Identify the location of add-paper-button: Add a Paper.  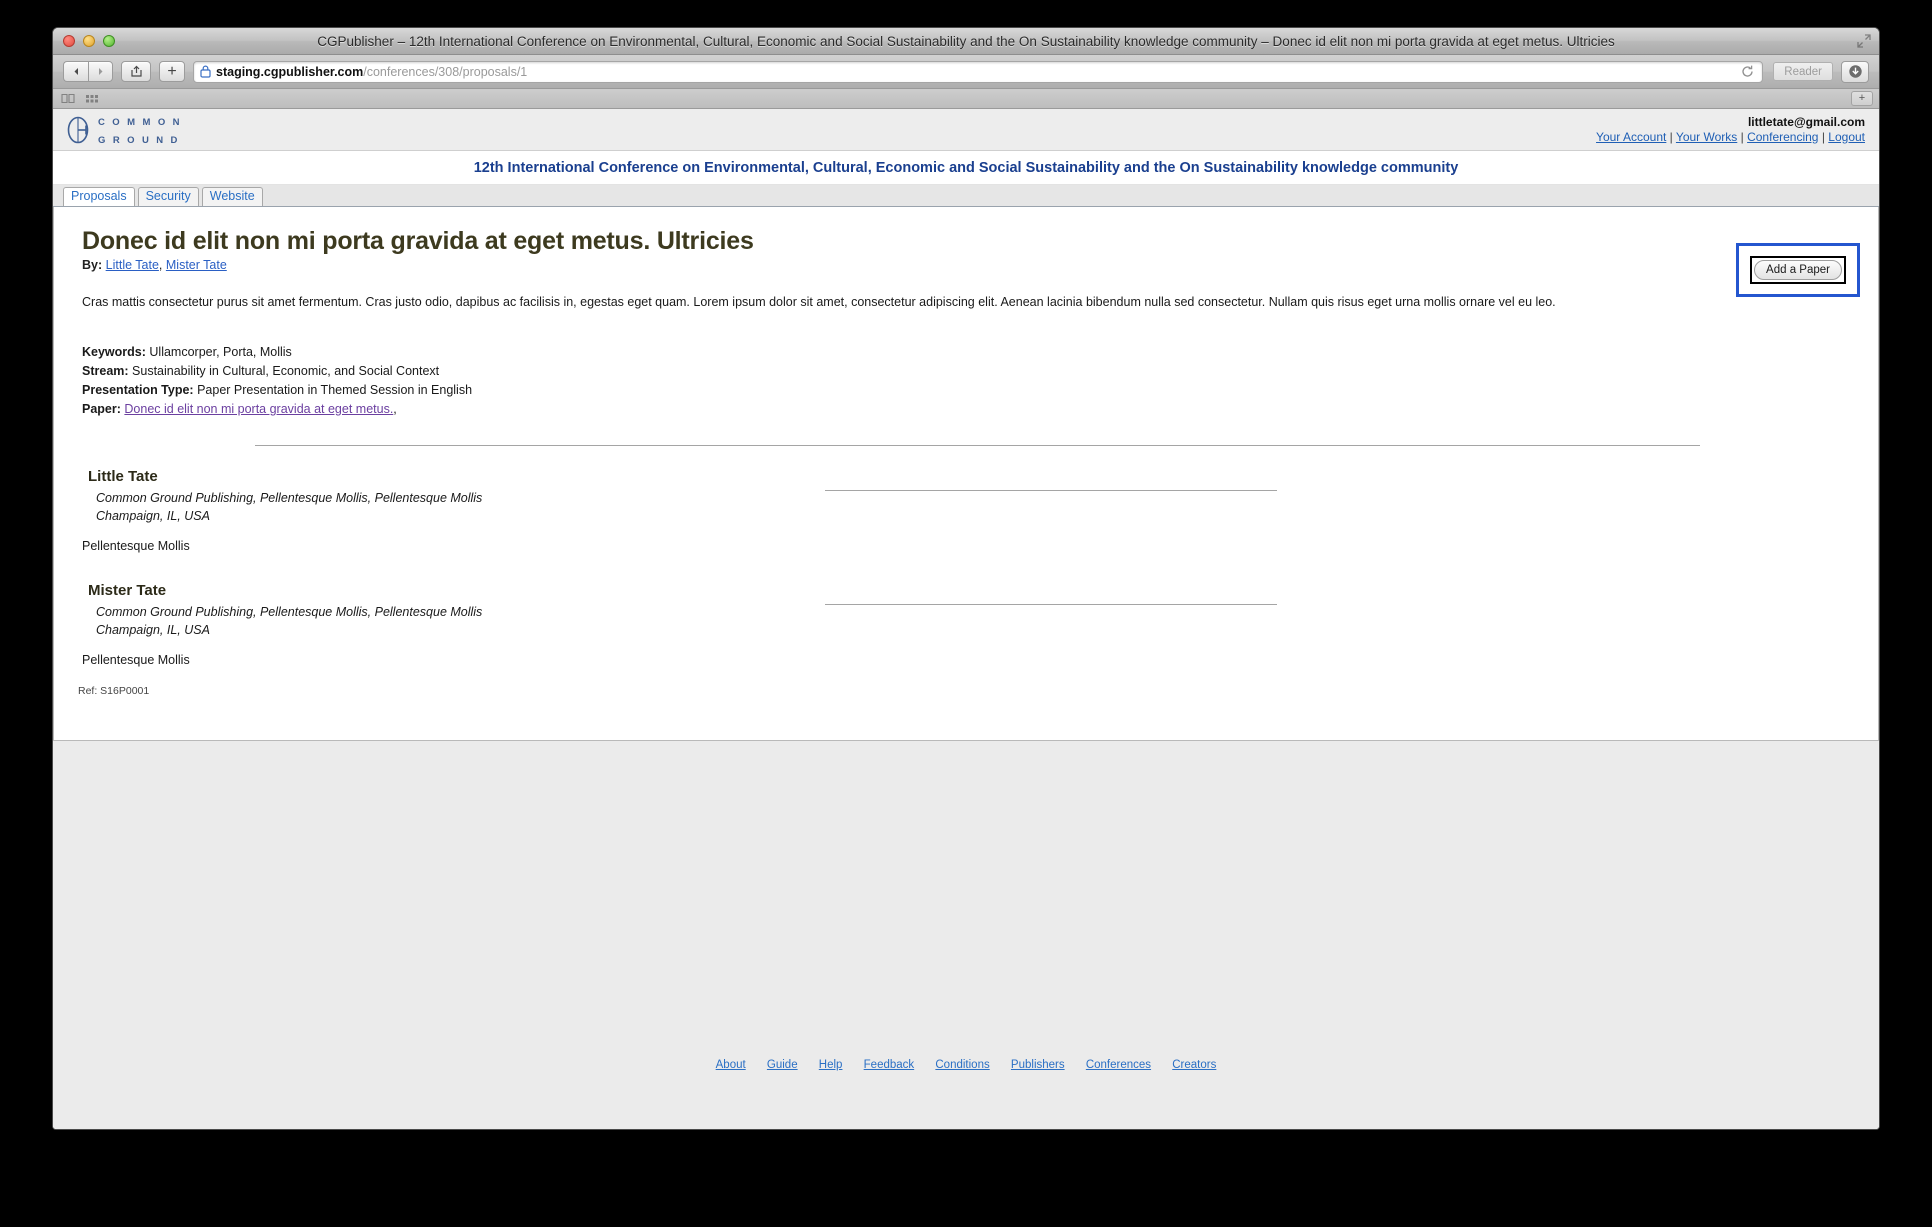
(1798, 270).